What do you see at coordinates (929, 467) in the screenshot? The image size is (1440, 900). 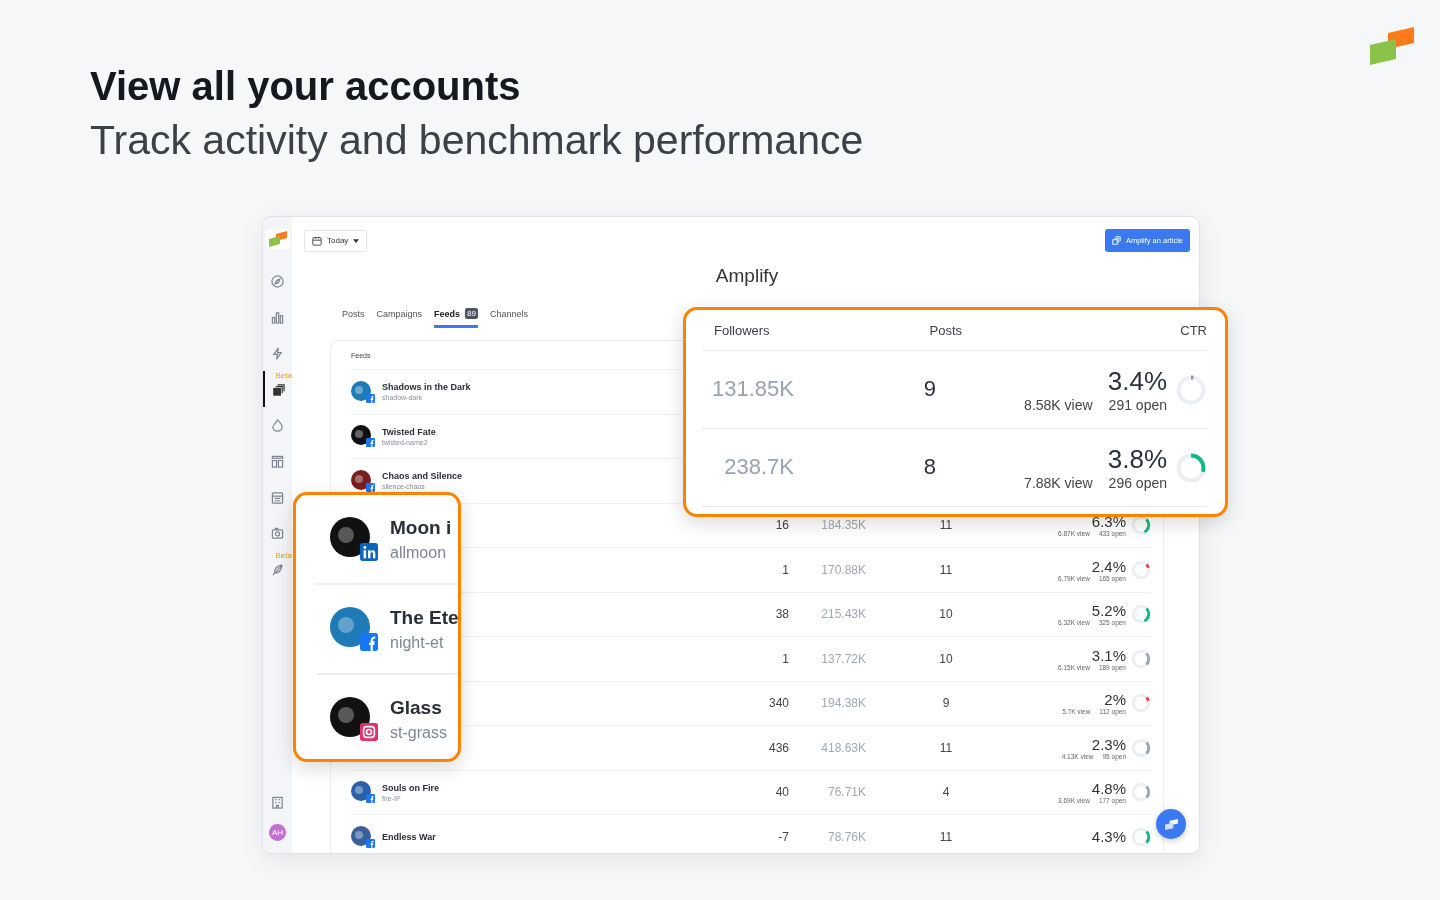 I see `posts-count: 8` at bounding box center [929, 467].